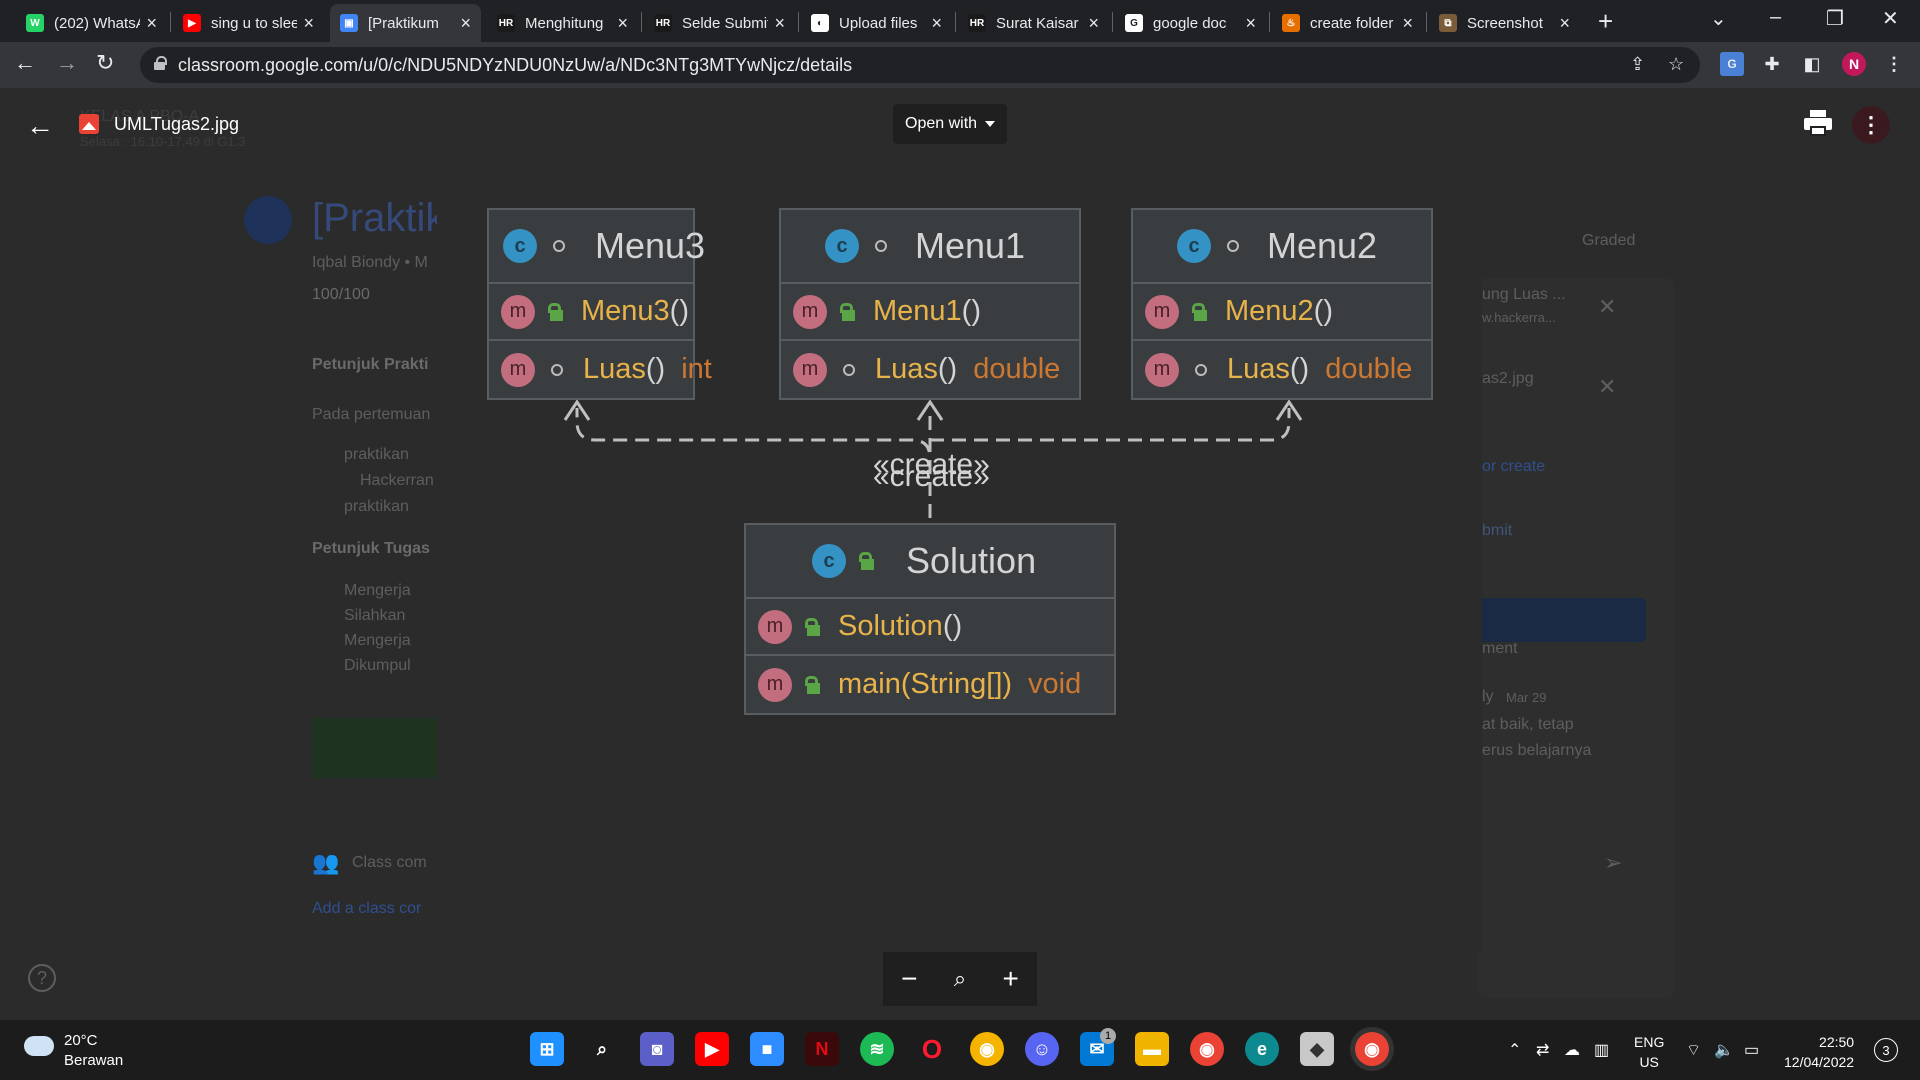 The width and height of the screenshot is (1920, 1080). What do you see at coordinates (1347, 23) in the screenshot?
I see `browser-tab: ♨ create folder ×` at bounding box center [1347, 23].